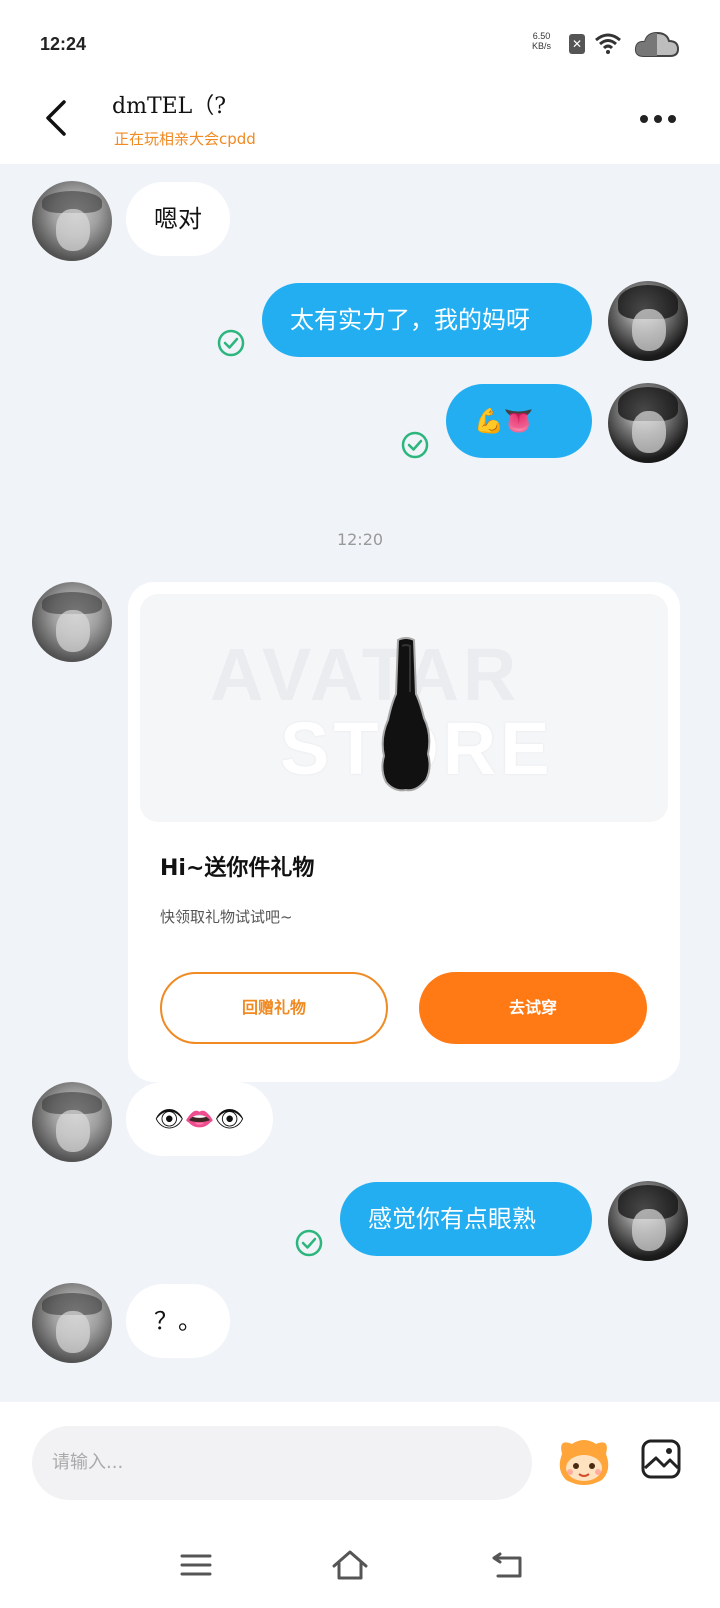 Image resolution: width=720 pixels, height=1608 pixels. I want to click on chat-status: 正在玩相亲大会cpdd, so click(185, 139).